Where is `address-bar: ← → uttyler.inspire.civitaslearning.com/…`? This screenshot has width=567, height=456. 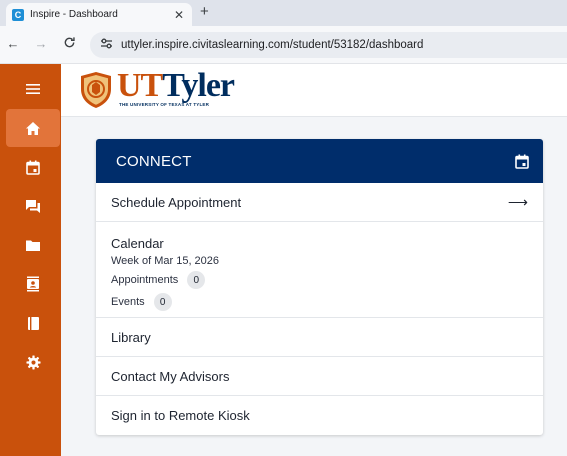
address-bar: ← → uttyler.inspire.civitaslearning.com/… is located at coordinates (283, 45).